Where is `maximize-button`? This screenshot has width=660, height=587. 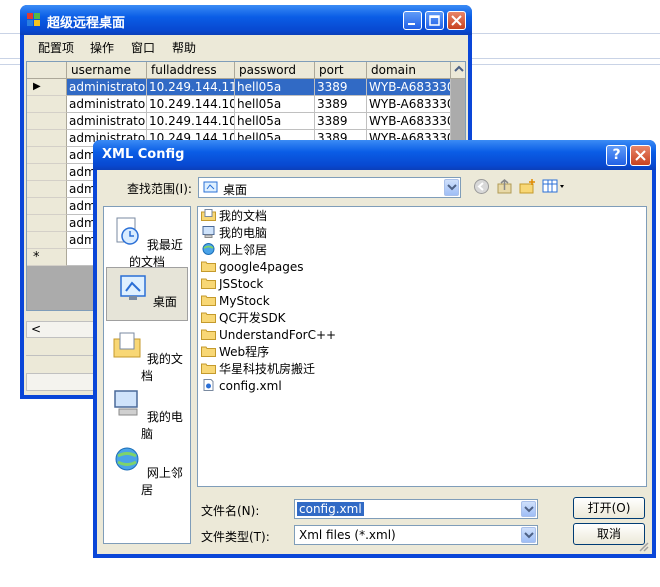
maximize-button is located at coordinates (434, 20).